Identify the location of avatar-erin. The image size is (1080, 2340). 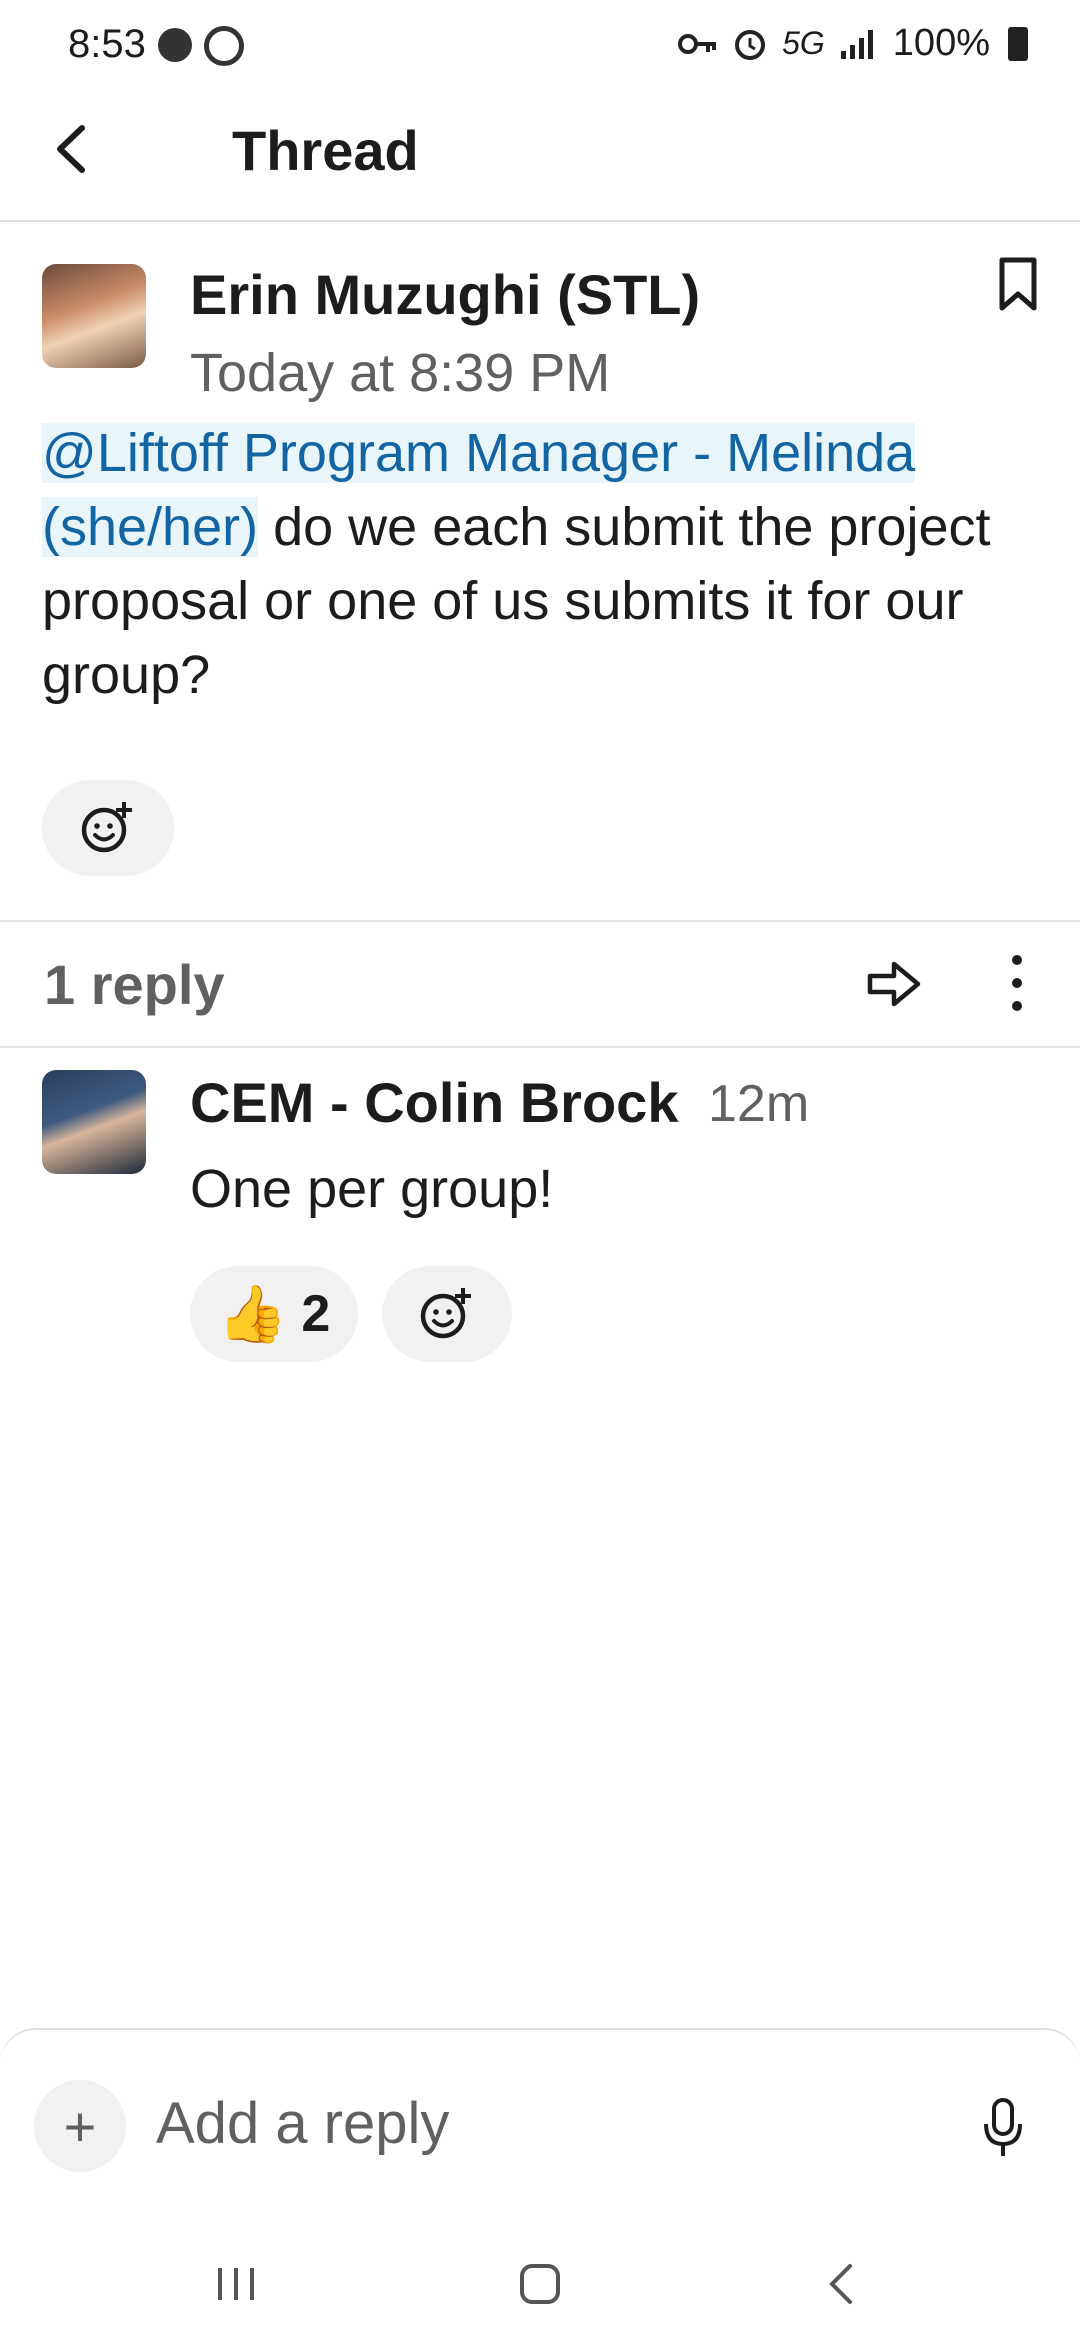
(94, 316).